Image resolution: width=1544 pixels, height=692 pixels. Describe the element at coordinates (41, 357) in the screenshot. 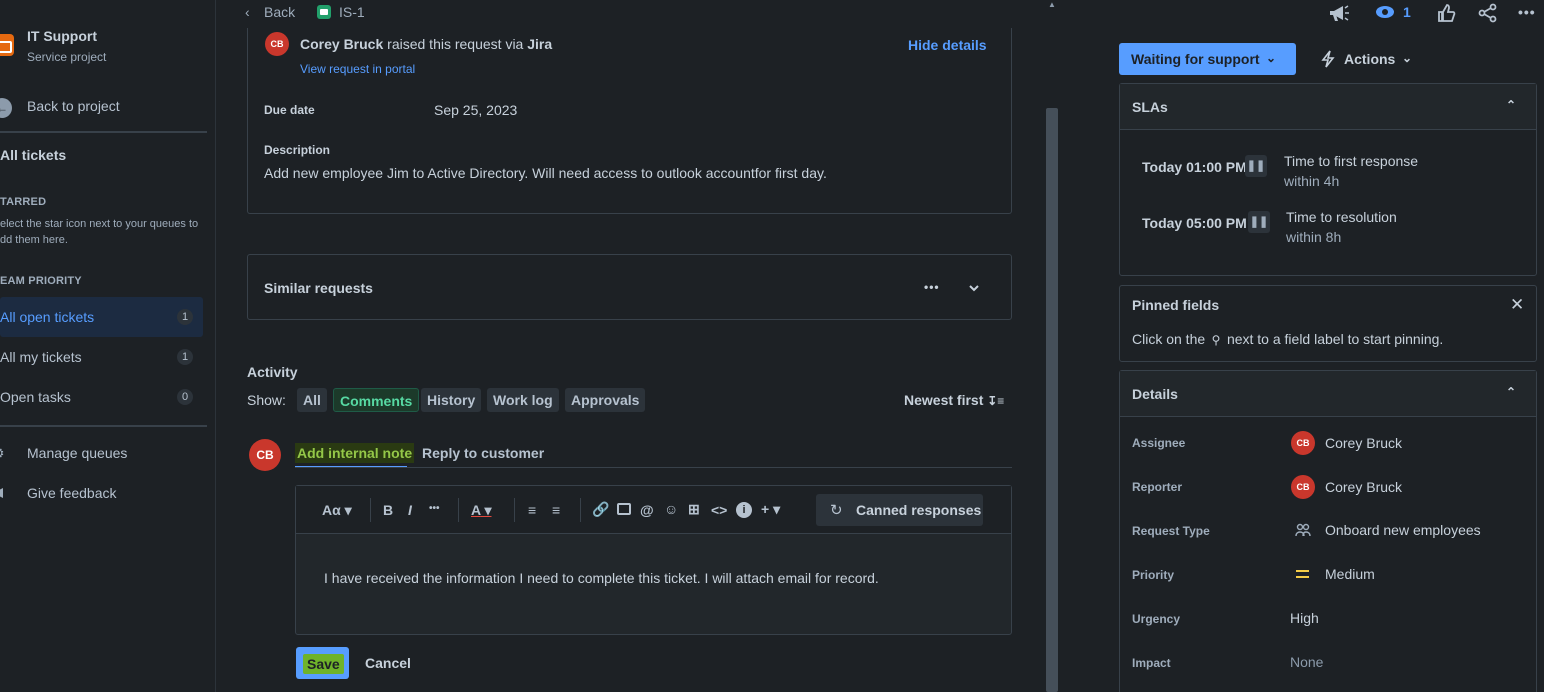

I see `queue-label: All my tickets` at that location.